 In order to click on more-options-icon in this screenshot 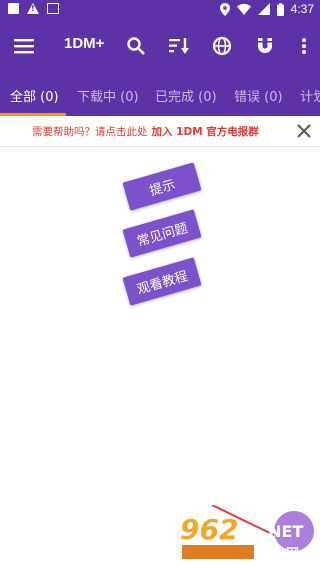, I will do `click(304, 46)`.